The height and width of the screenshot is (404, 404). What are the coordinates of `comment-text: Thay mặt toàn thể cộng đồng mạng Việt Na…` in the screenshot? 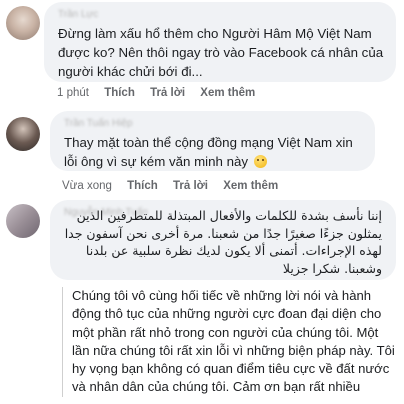 It's located at (214, 152).